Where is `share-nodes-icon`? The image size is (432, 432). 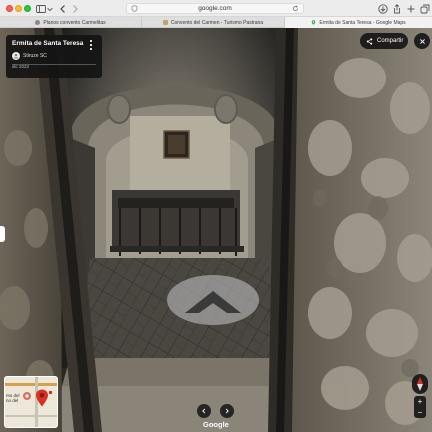 share-nodes-icon is located at coordinates (369, 41).